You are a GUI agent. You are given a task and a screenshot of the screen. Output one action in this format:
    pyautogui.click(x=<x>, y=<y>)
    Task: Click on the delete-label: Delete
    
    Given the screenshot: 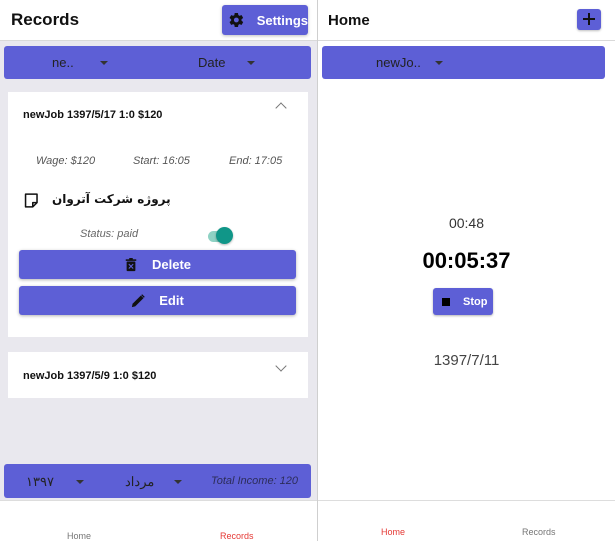 What is the action you would take?
    pyautogui.click(x=171, y=264)
    